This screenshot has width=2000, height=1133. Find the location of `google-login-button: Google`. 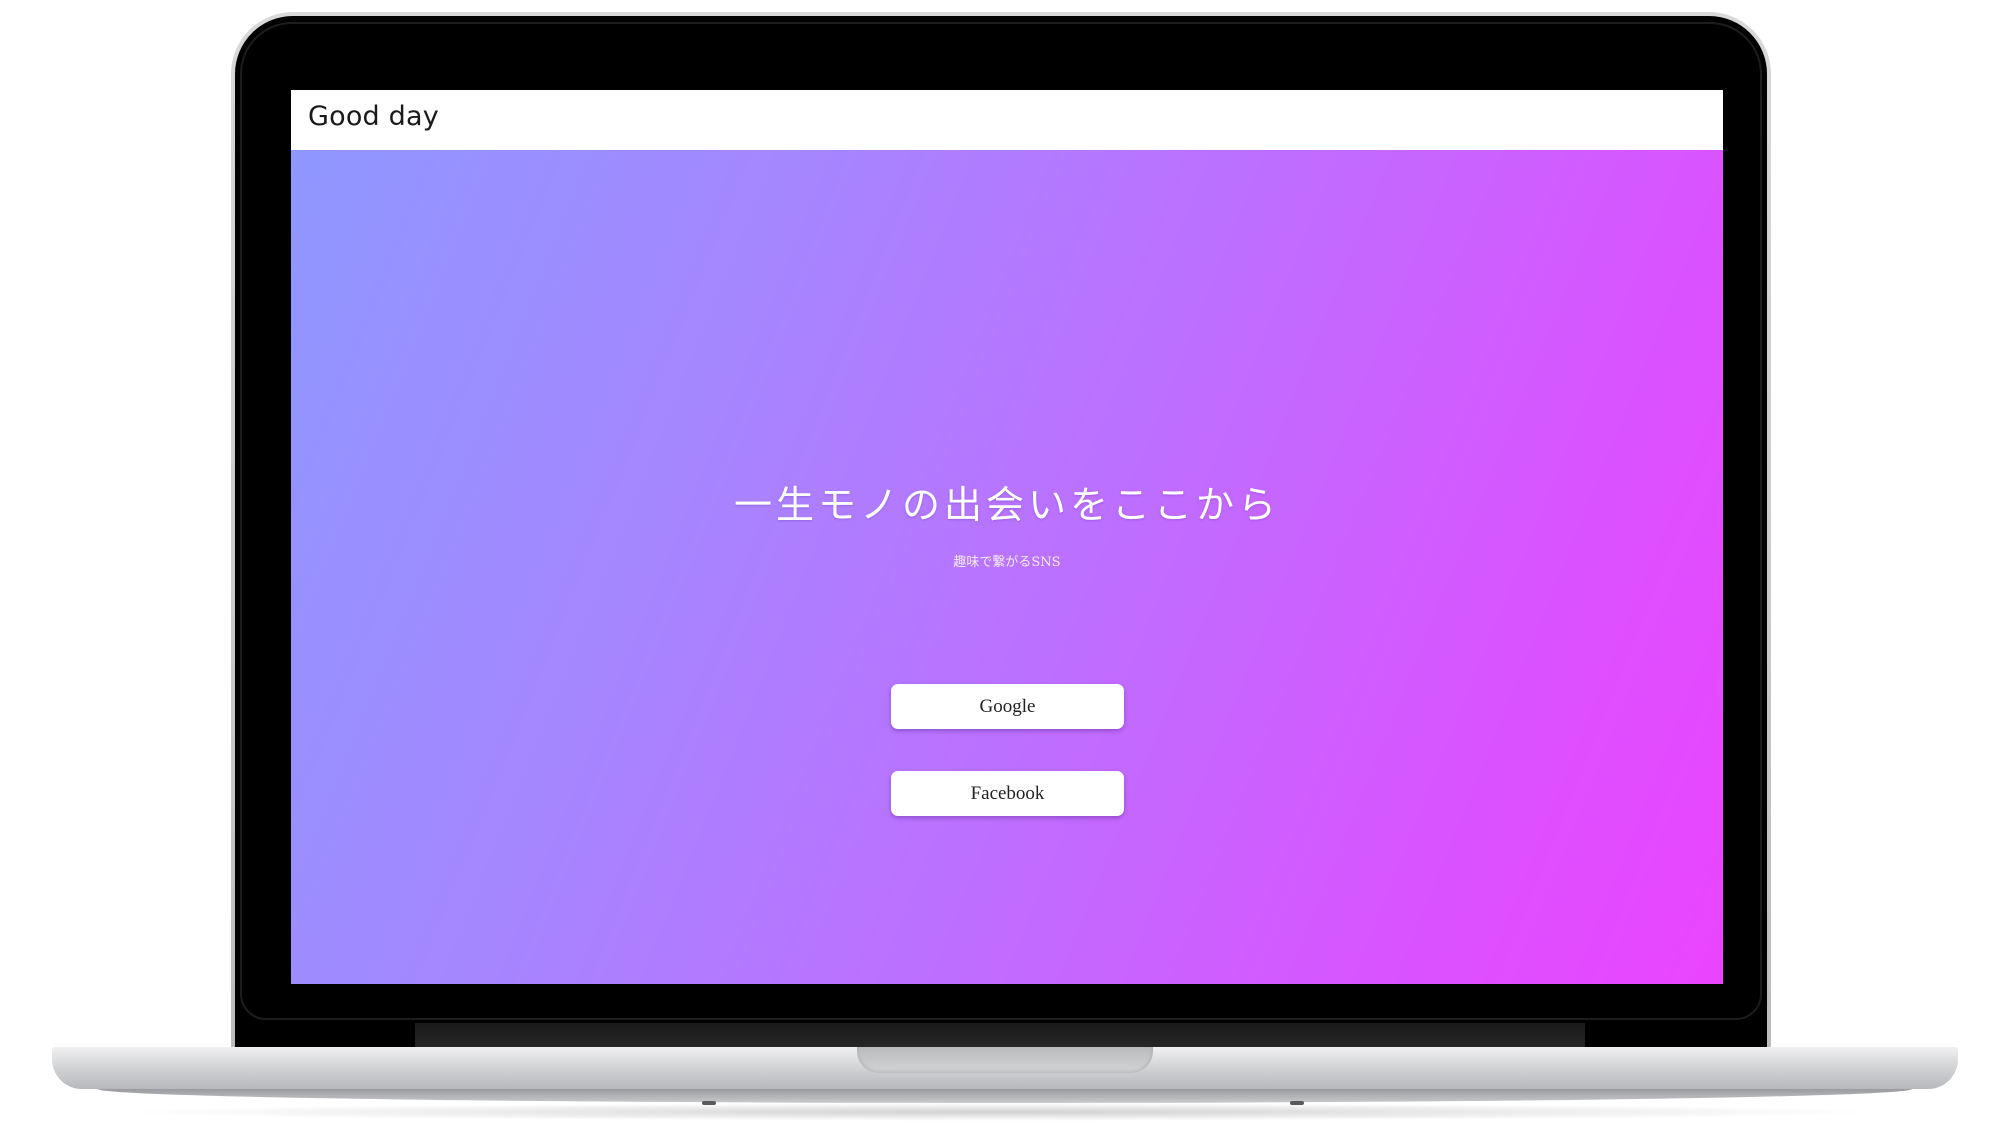

google-login-button: Google is located at coordinates (1007, 706).